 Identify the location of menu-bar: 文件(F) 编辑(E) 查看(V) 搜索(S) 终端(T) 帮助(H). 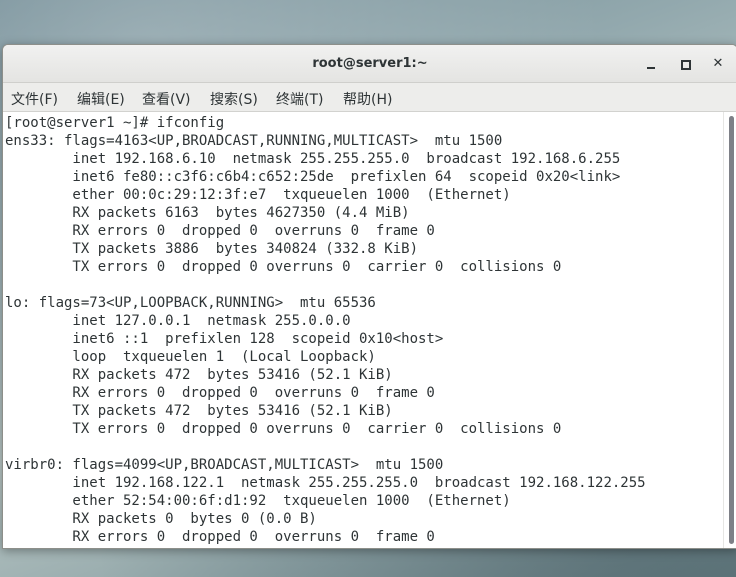
(369, 97).